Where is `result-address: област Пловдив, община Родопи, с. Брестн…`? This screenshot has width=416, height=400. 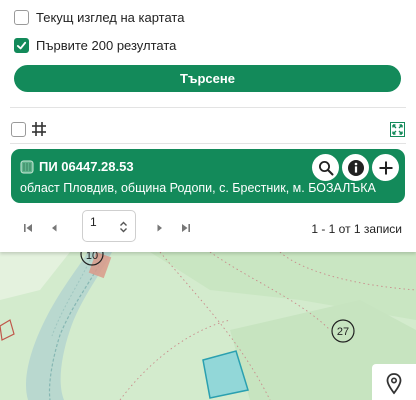
result-address: област Пловдив, община Родопи, с. Брестн… is located at coordinates (198, 188).